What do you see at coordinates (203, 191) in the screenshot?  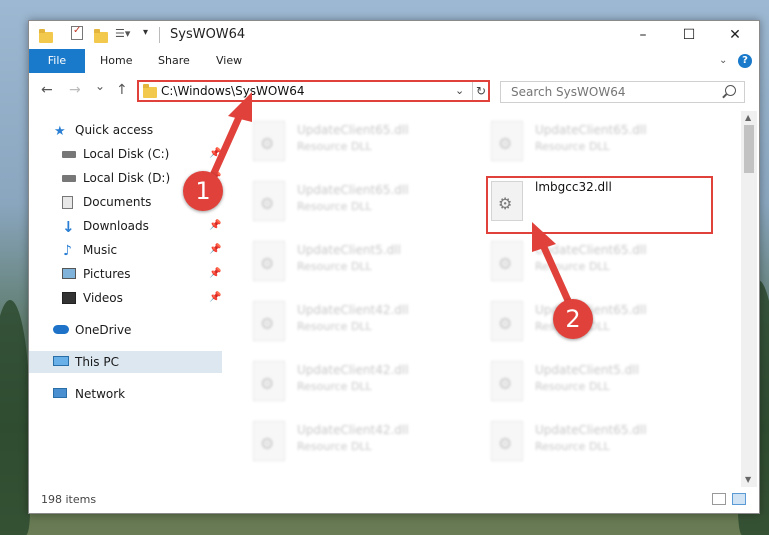 I see `step-1-badge: 1` at bounding box center [203, 191].